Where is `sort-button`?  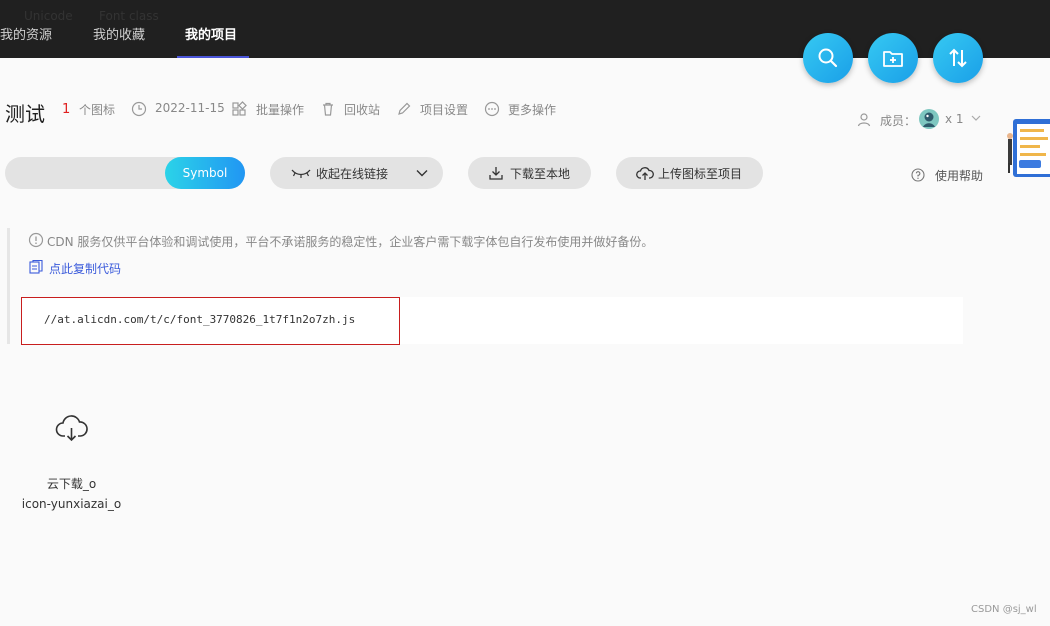 sort-button is located at coordinates (958, 58).